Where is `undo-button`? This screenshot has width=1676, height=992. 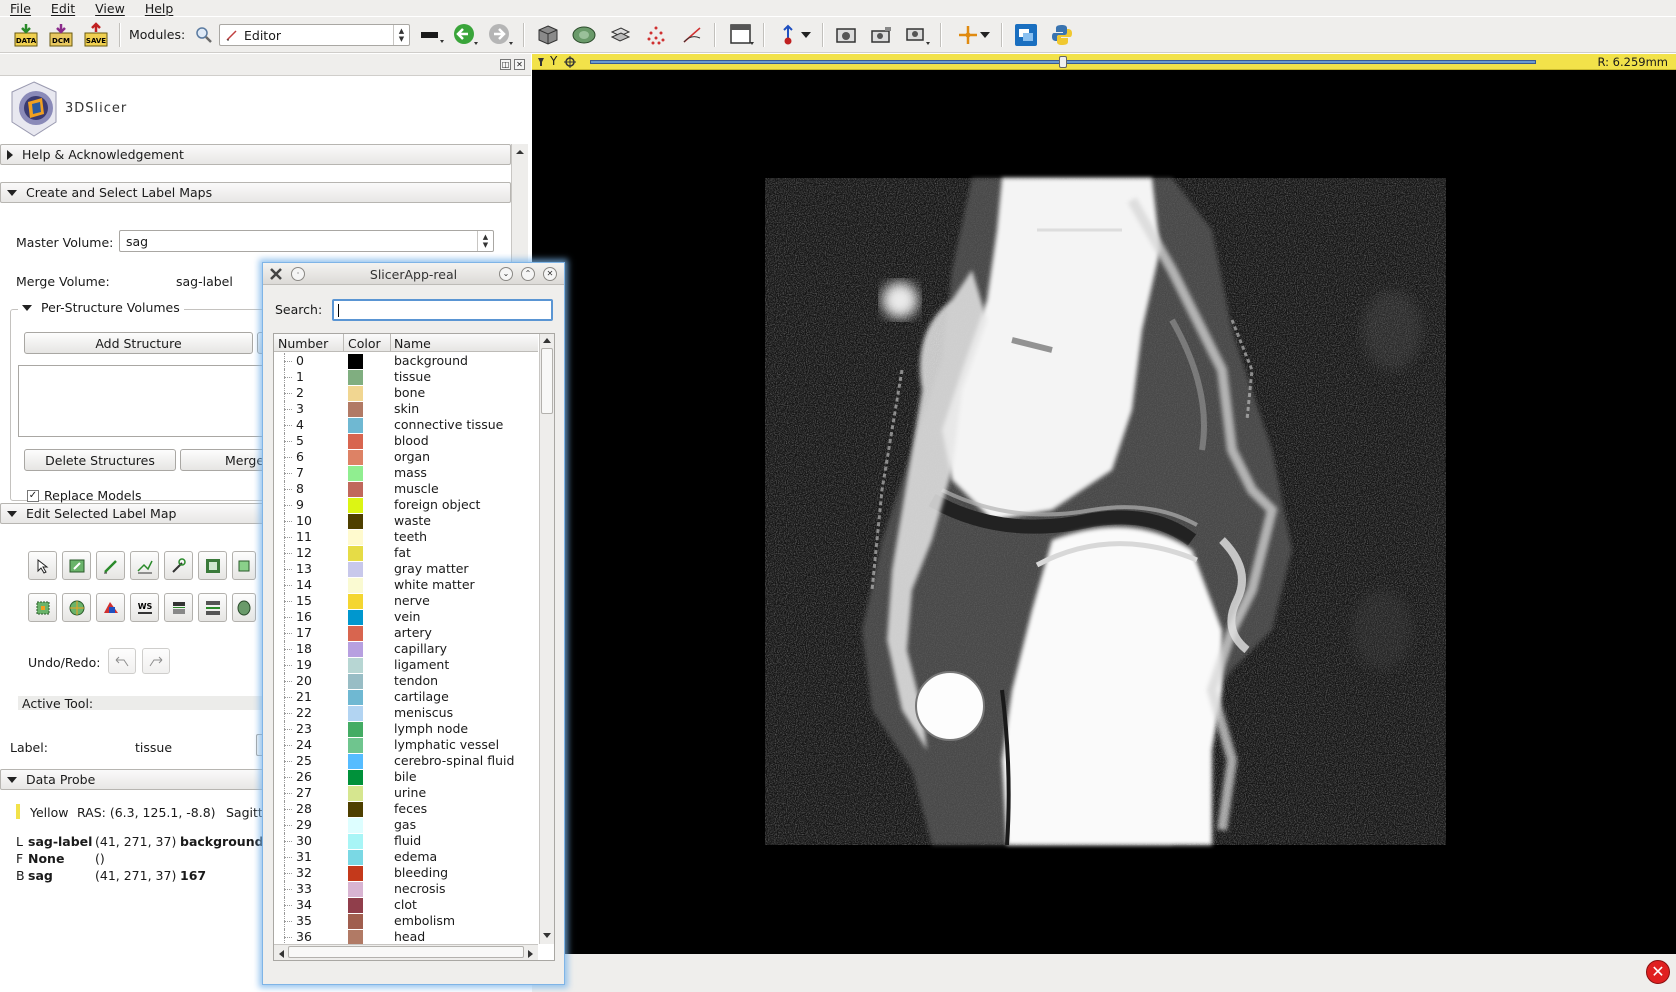 undo-button is located at coordinates (122, 661).